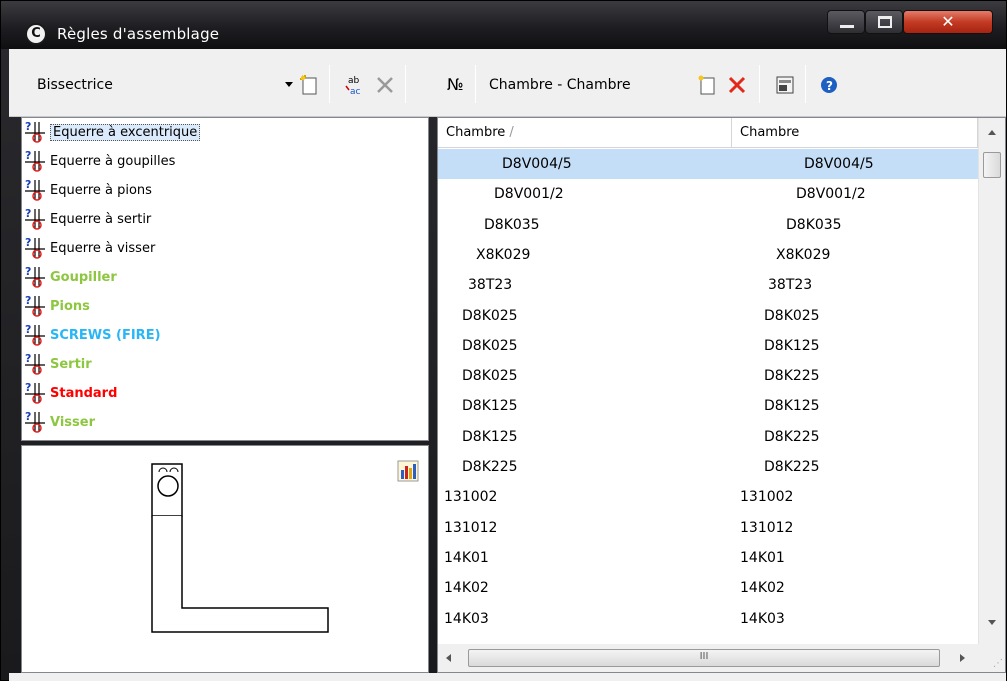 Image resolution: width=1007 pixels, height=681 pixels. What do you see at coordinates (466, 557) in the screenshot?
I see `cell-chambre-1: 14K01` at bounding box center [466, 557].